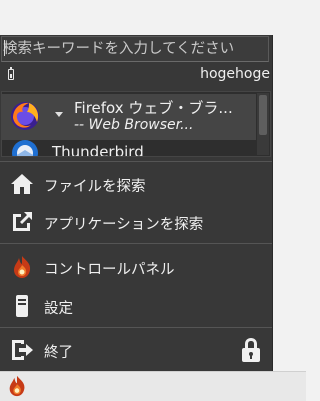 This screenshot has height=401, width=320. What do you see at coordinates (109, 270) in the screenshot?
I see `control-panel-label: コントロールパネル` at bounding box center [109, 270].